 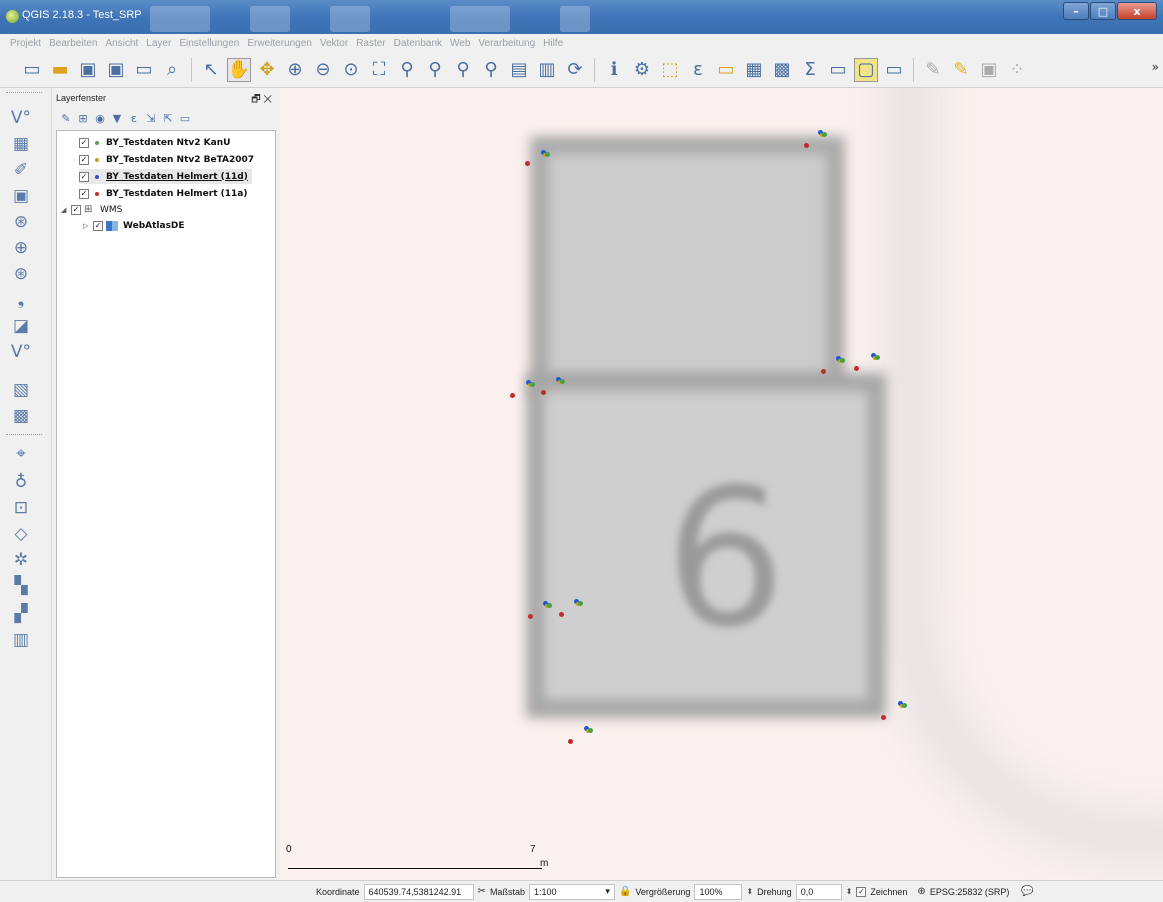 What do you see at coordinates (482, 891) in the screenshot?
I see `toggle-extents-icon: ✂` at bounding box center [482, 891].